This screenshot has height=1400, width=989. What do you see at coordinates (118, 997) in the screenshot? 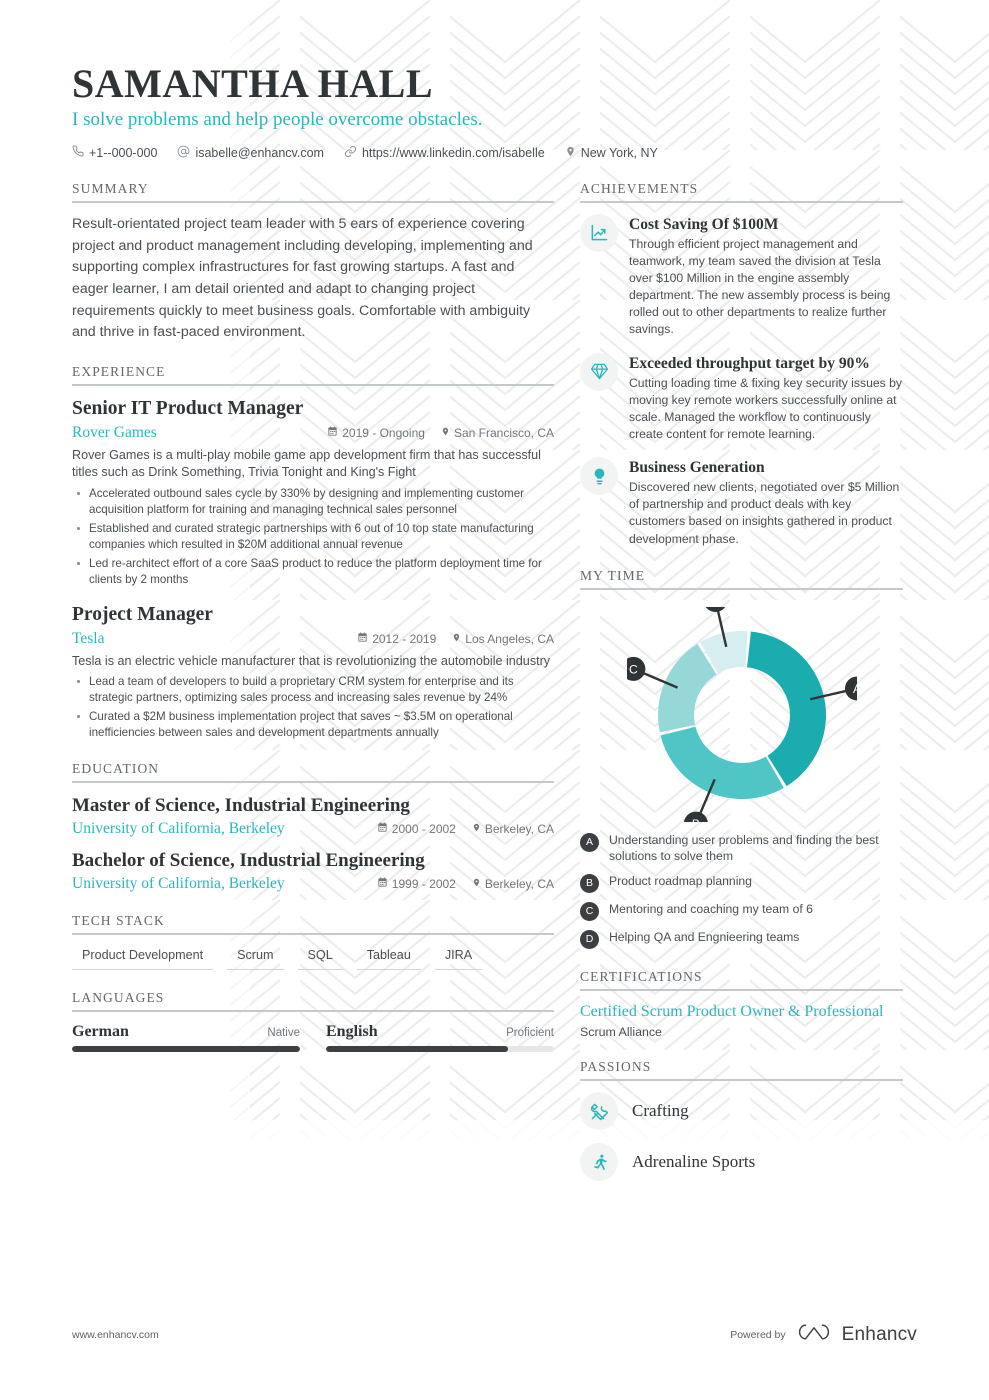
I see `section-languages-heading: LANGUAGES` at bounding box center [118, 997].